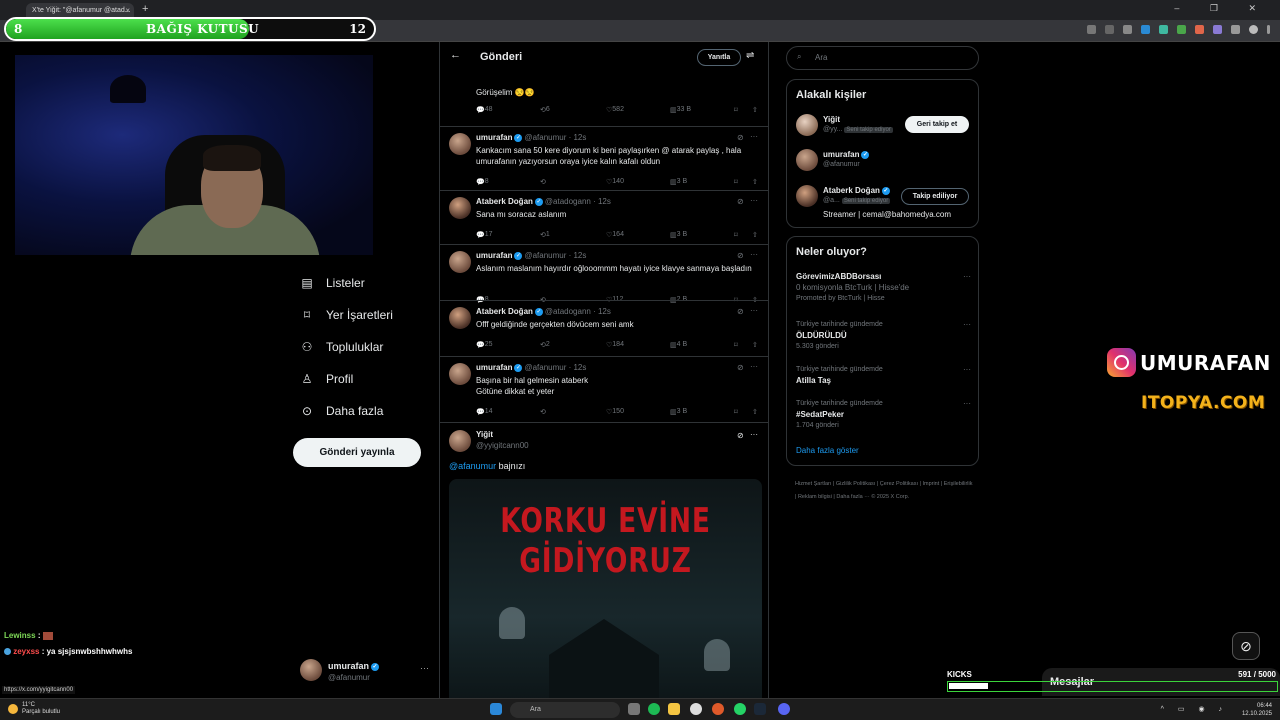 This screenshot has height=720, width=1280. What do you see at coordinates (678, 345) in the screenshot?
I see `view-count: ▥ 4 B` at bounding box center [678, 345].